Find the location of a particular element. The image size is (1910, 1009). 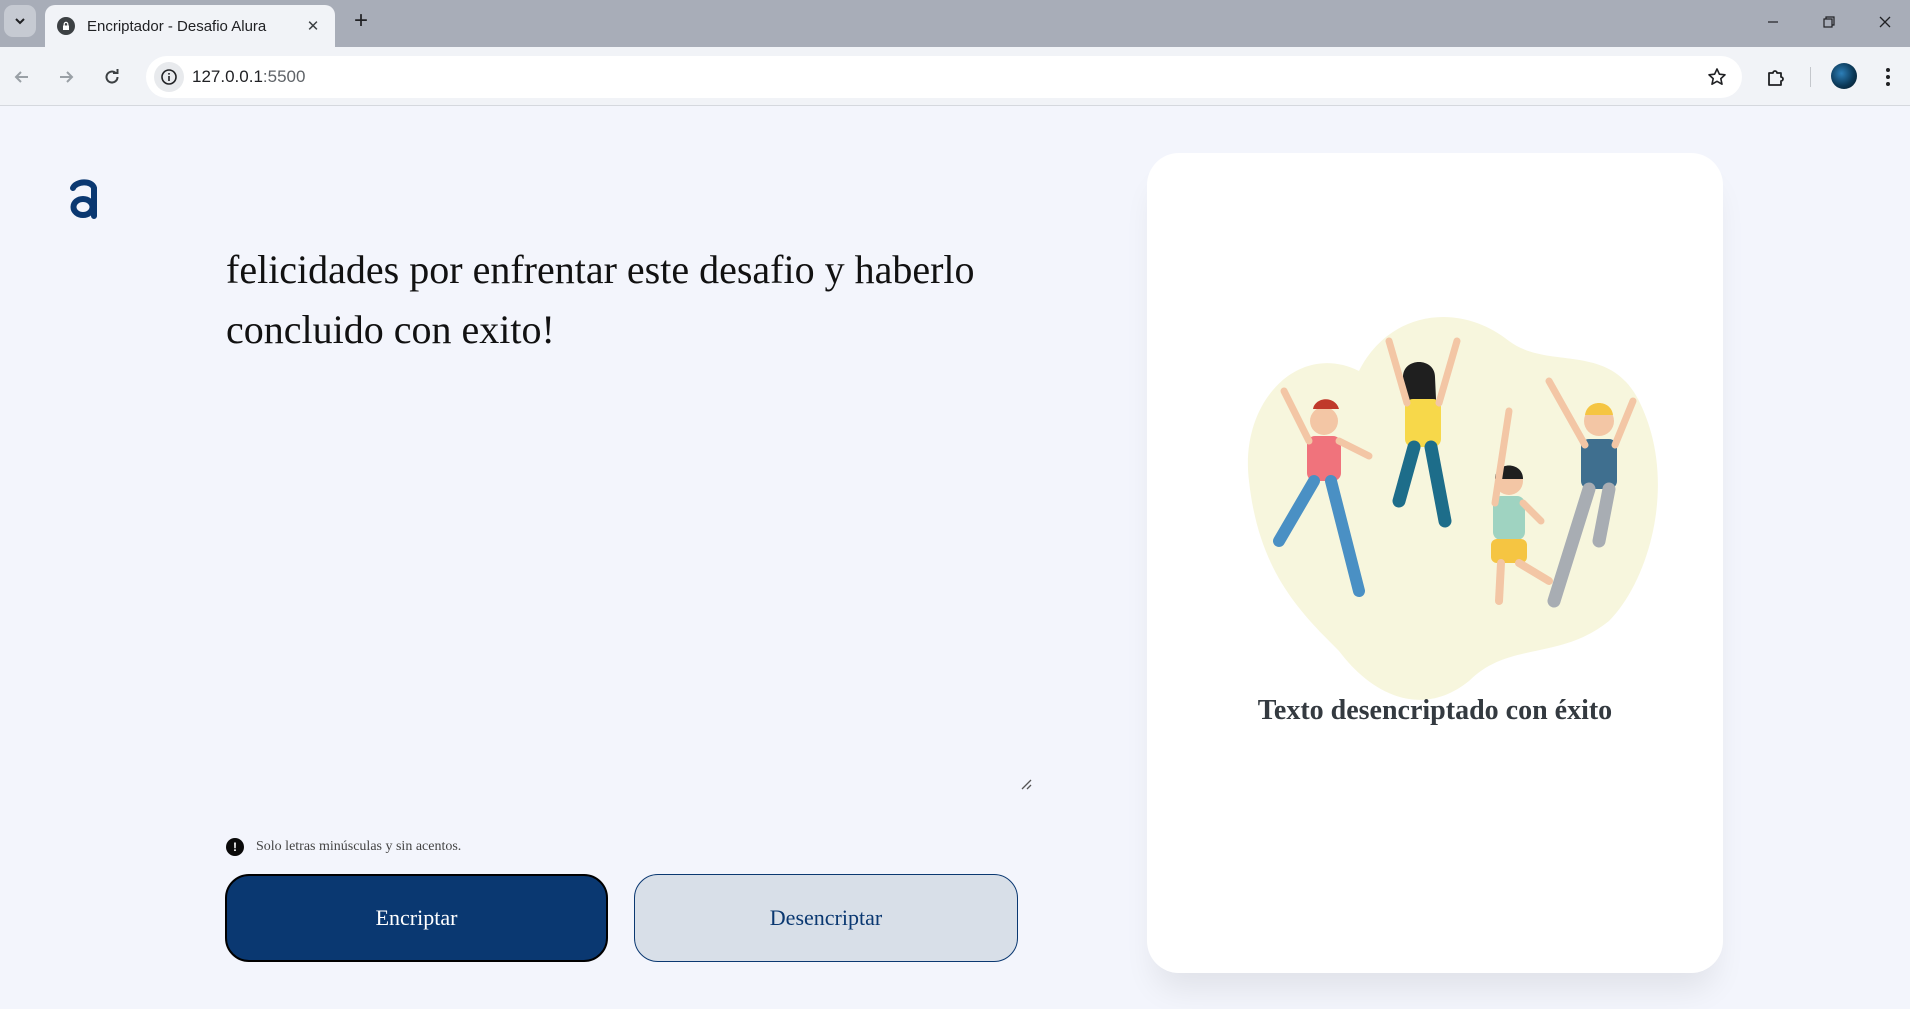

jumping-people-illustration is located at coordinates (1452, 508).